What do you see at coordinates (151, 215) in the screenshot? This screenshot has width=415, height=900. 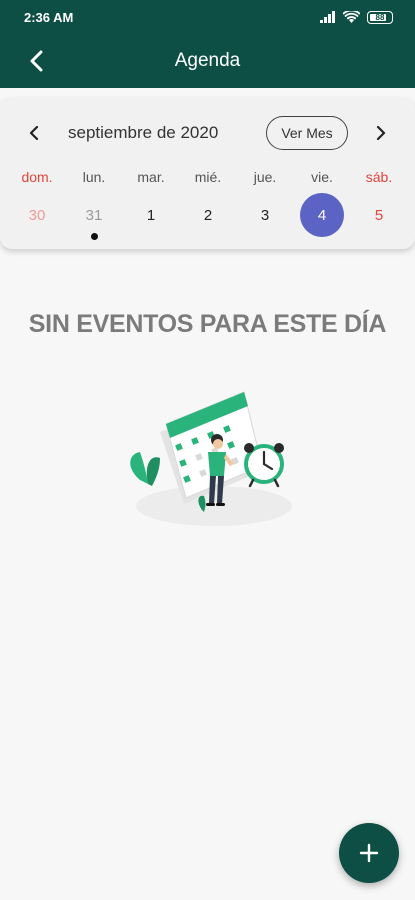 I see `date-cell: 1` at bounding box center [151, 215].